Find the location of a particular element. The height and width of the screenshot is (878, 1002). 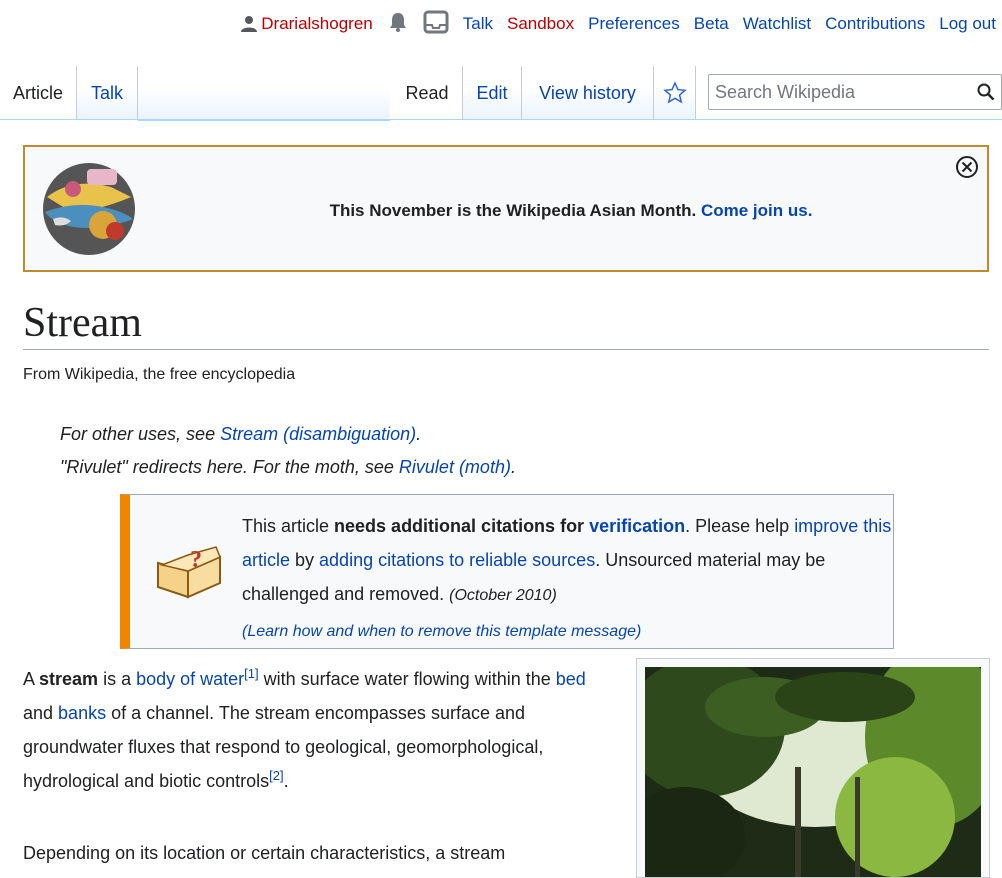

tab-article-label: Article is located at coordinates (37, 92).